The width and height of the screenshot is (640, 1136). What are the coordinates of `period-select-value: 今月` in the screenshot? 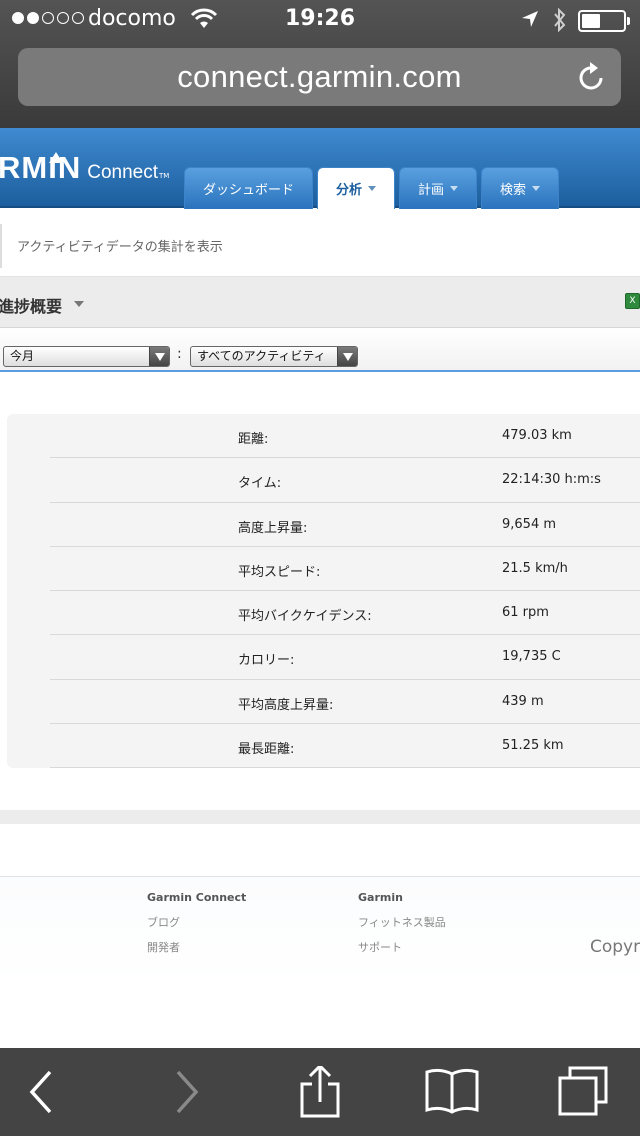 It's located at (22, 356).